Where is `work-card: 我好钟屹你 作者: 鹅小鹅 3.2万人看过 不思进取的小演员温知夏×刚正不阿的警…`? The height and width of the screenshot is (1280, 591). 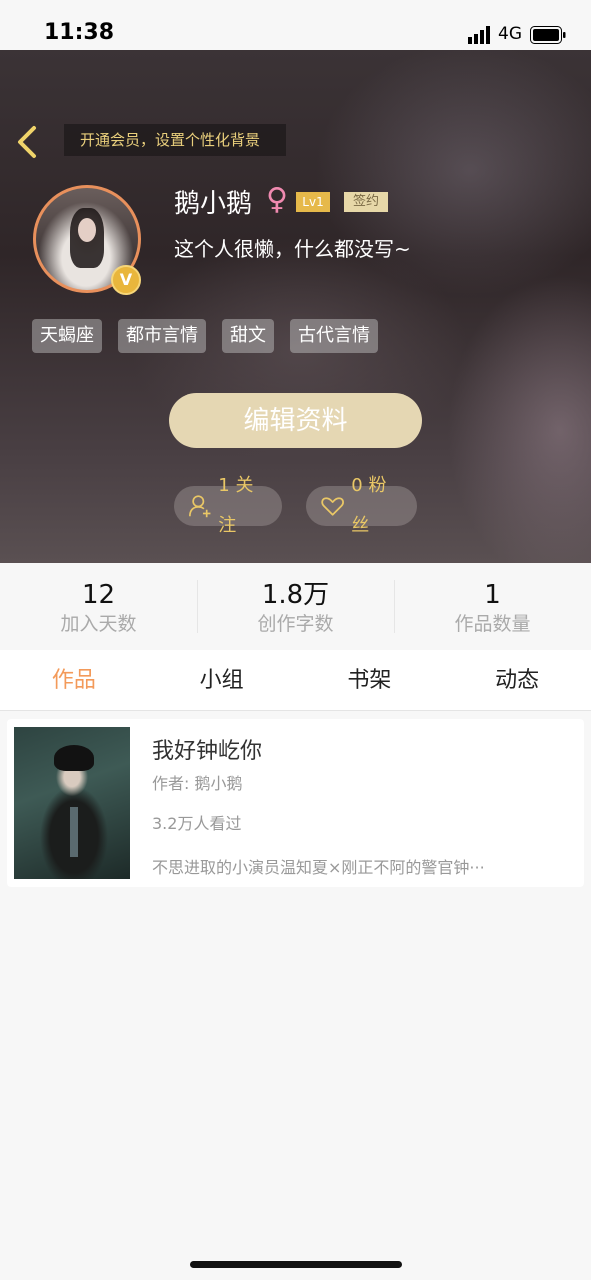 work-card: 我好钟屹你 作者: 鹅小鹅 3.2万人看过 不思进取的小演员温知夏×刚正不阿的警… is located at coordinates (295, 803).